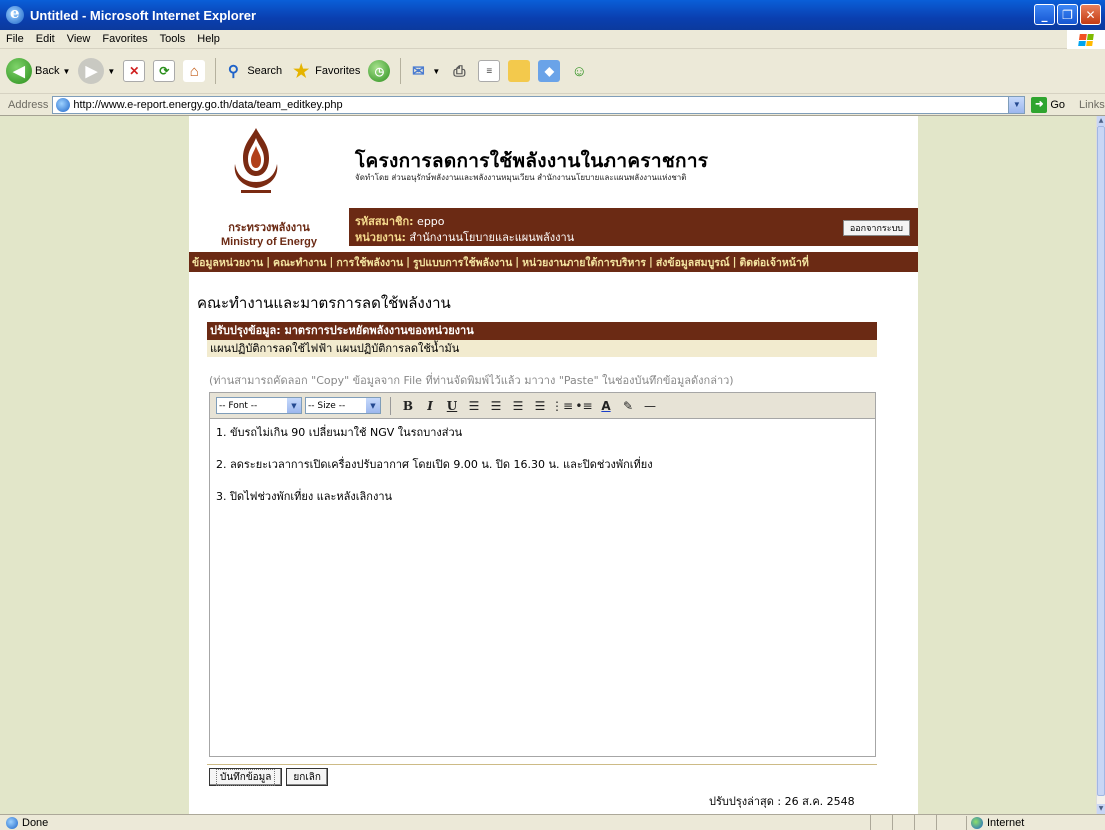 This screenshot has width=1105, height=830. I want to click on save-label: บันทึกข้อมูล, so click(246, 777).